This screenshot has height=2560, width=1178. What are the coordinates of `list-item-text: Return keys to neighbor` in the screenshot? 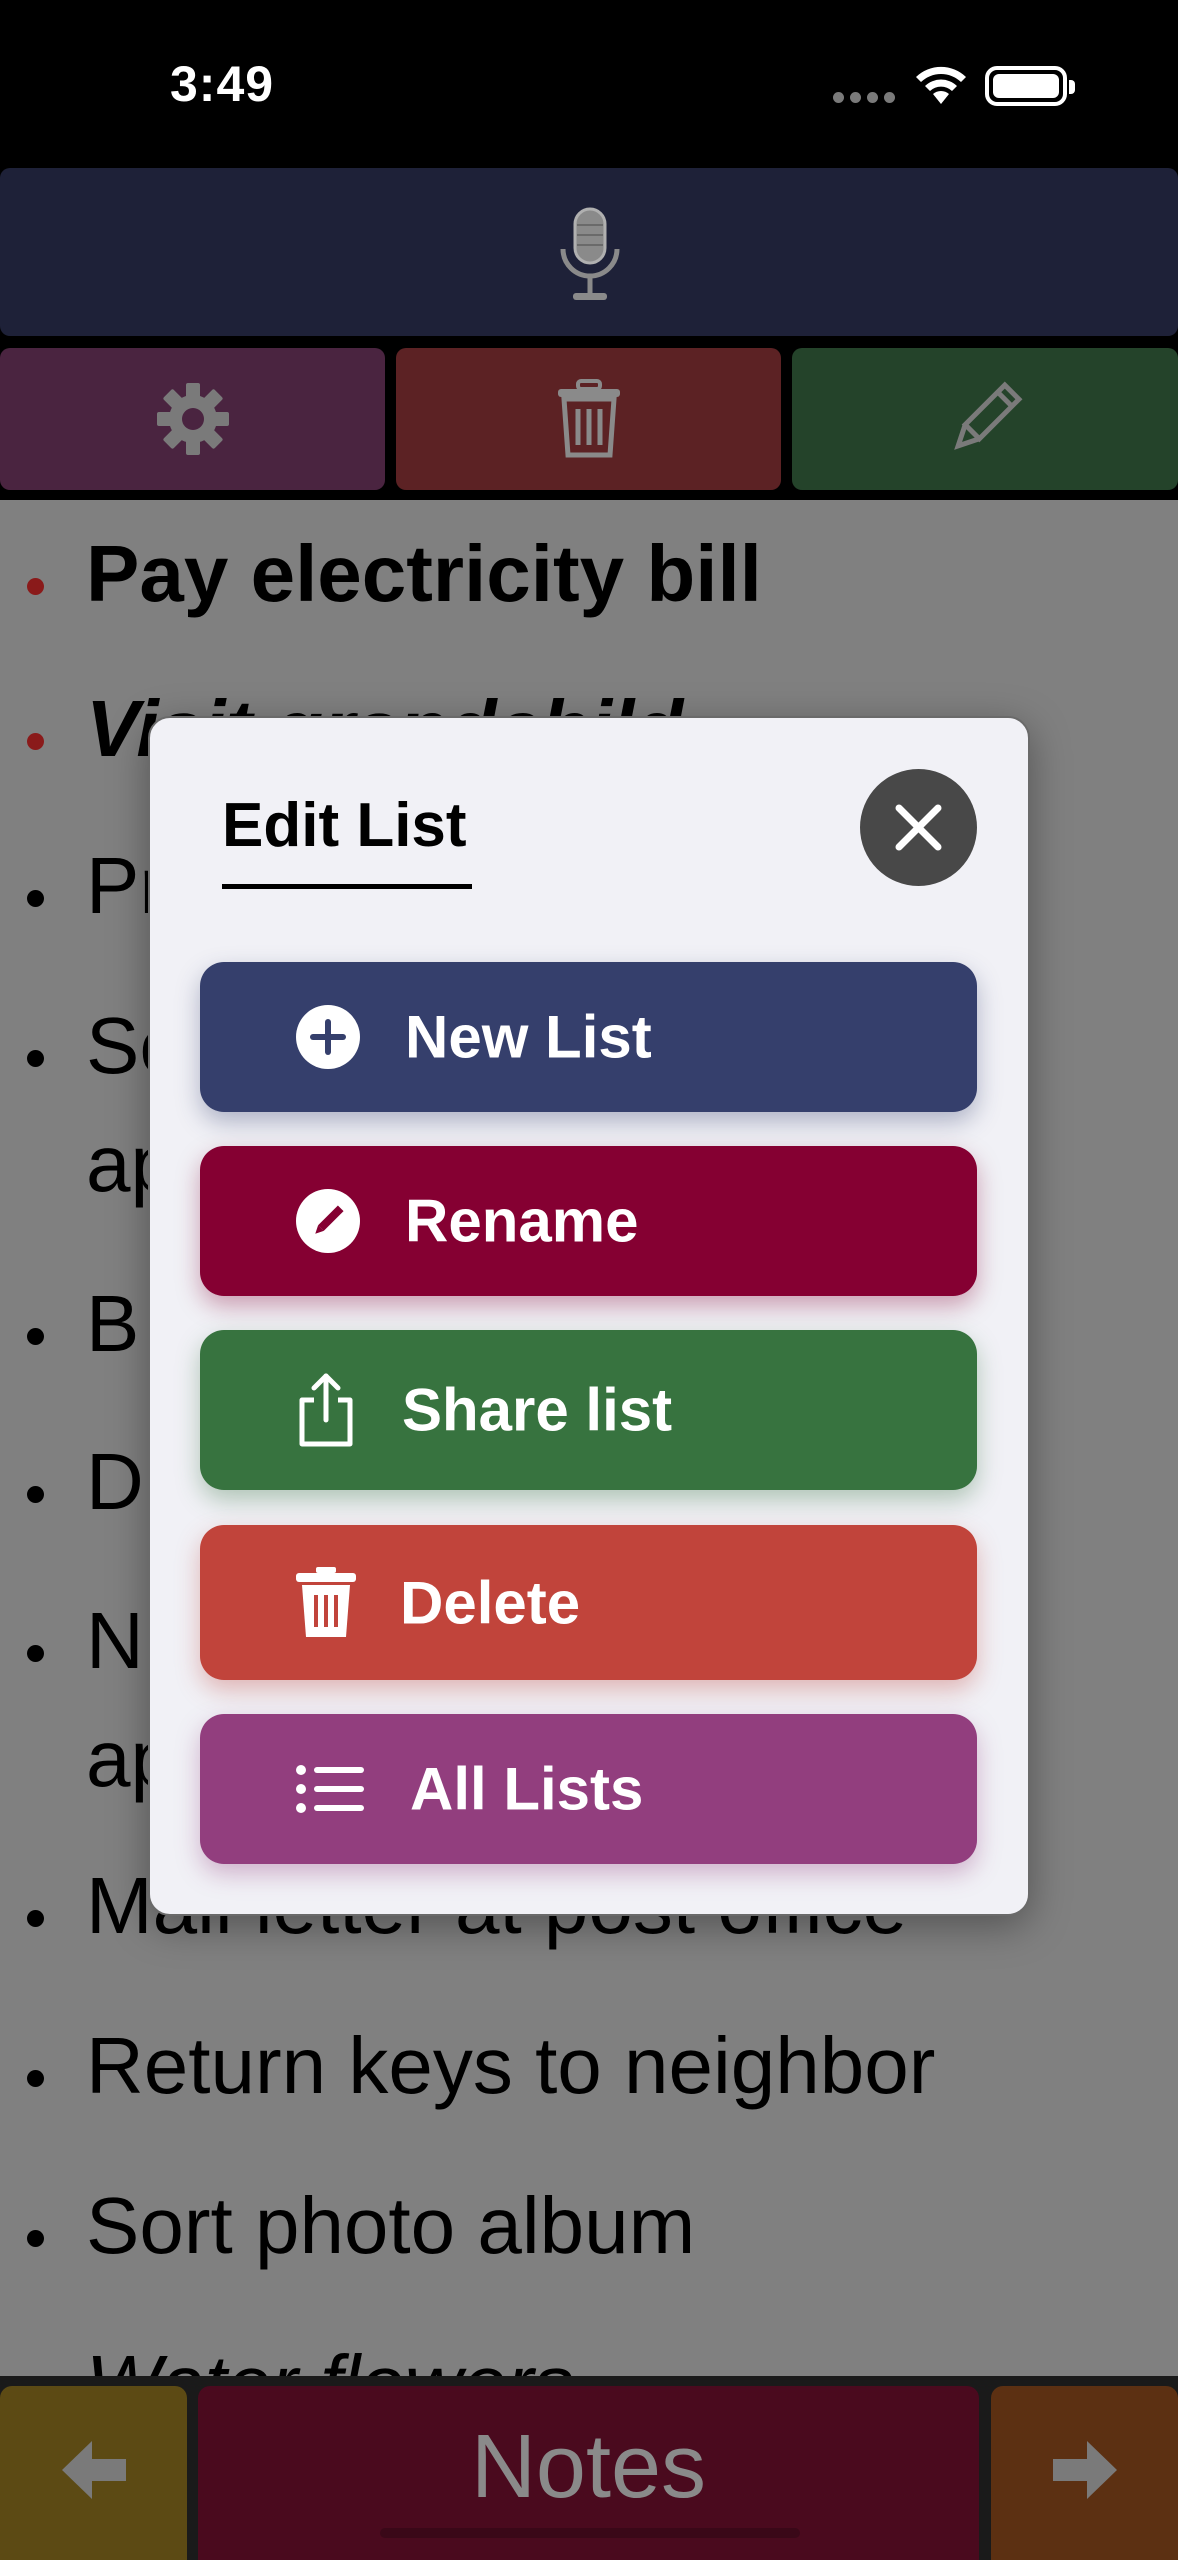 It's located at (511, 2065).